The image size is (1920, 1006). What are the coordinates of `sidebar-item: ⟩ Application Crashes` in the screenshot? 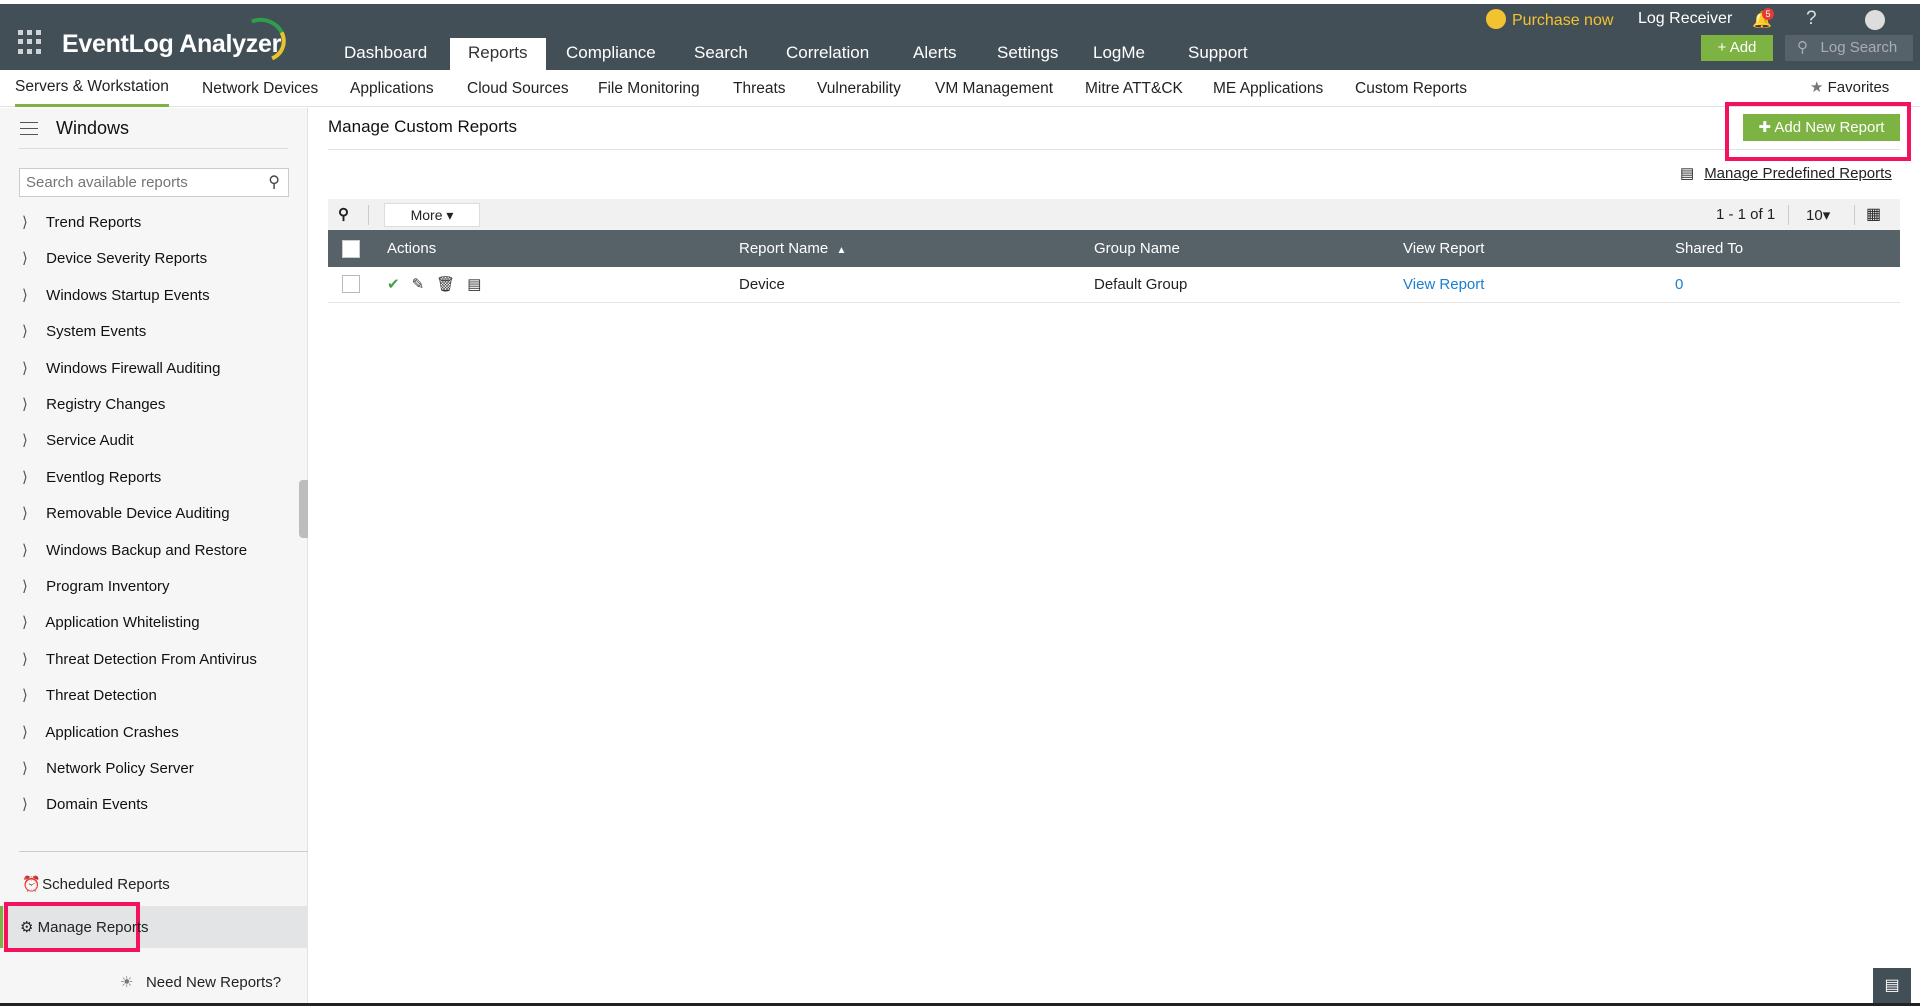 It's located at (157, 733).